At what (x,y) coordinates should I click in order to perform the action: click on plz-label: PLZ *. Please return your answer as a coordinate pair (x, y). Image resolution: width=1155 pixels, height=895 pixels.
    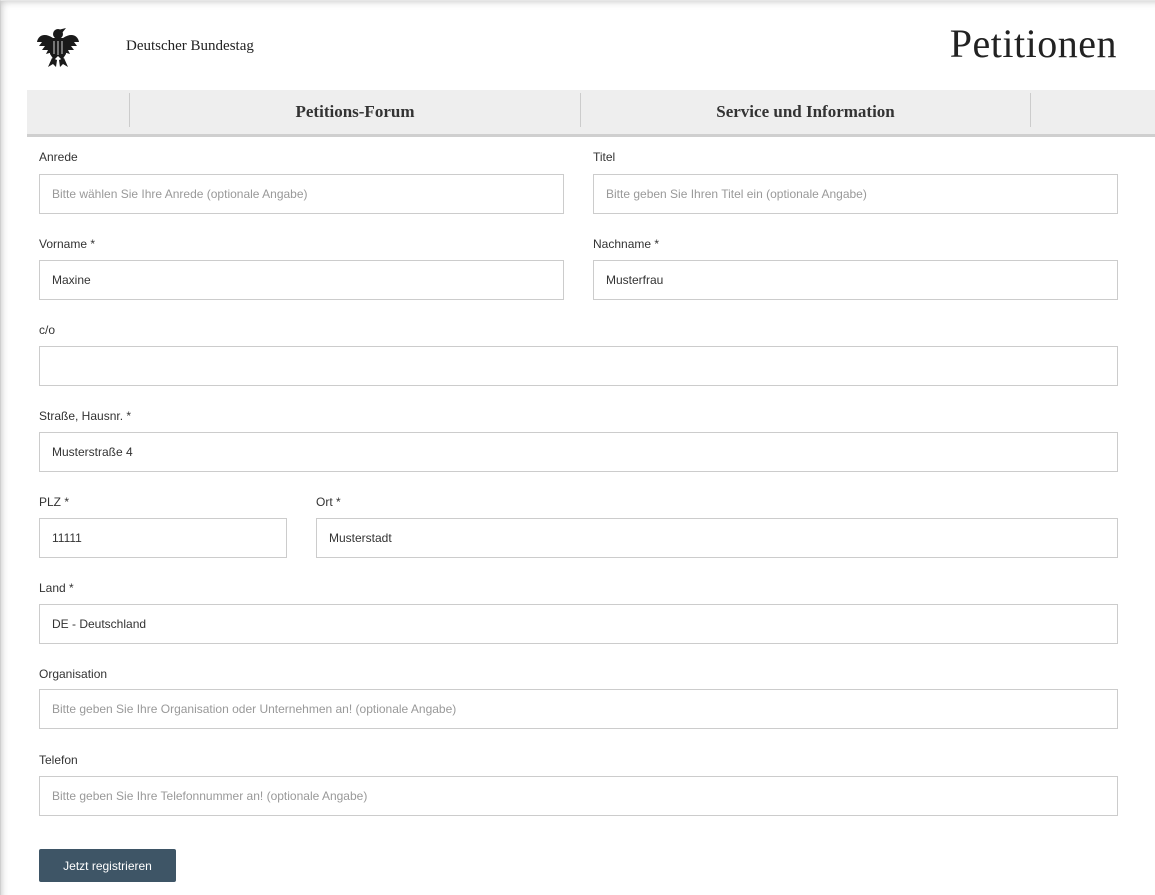
    Looking at the image, I should click on (54, 502).